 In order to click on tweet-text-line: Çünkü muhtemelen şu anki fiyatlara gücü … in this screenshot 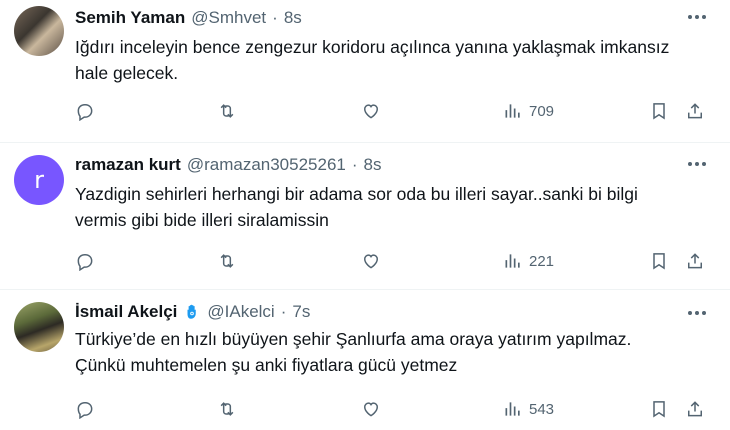, I will do `click(266, 365)`.